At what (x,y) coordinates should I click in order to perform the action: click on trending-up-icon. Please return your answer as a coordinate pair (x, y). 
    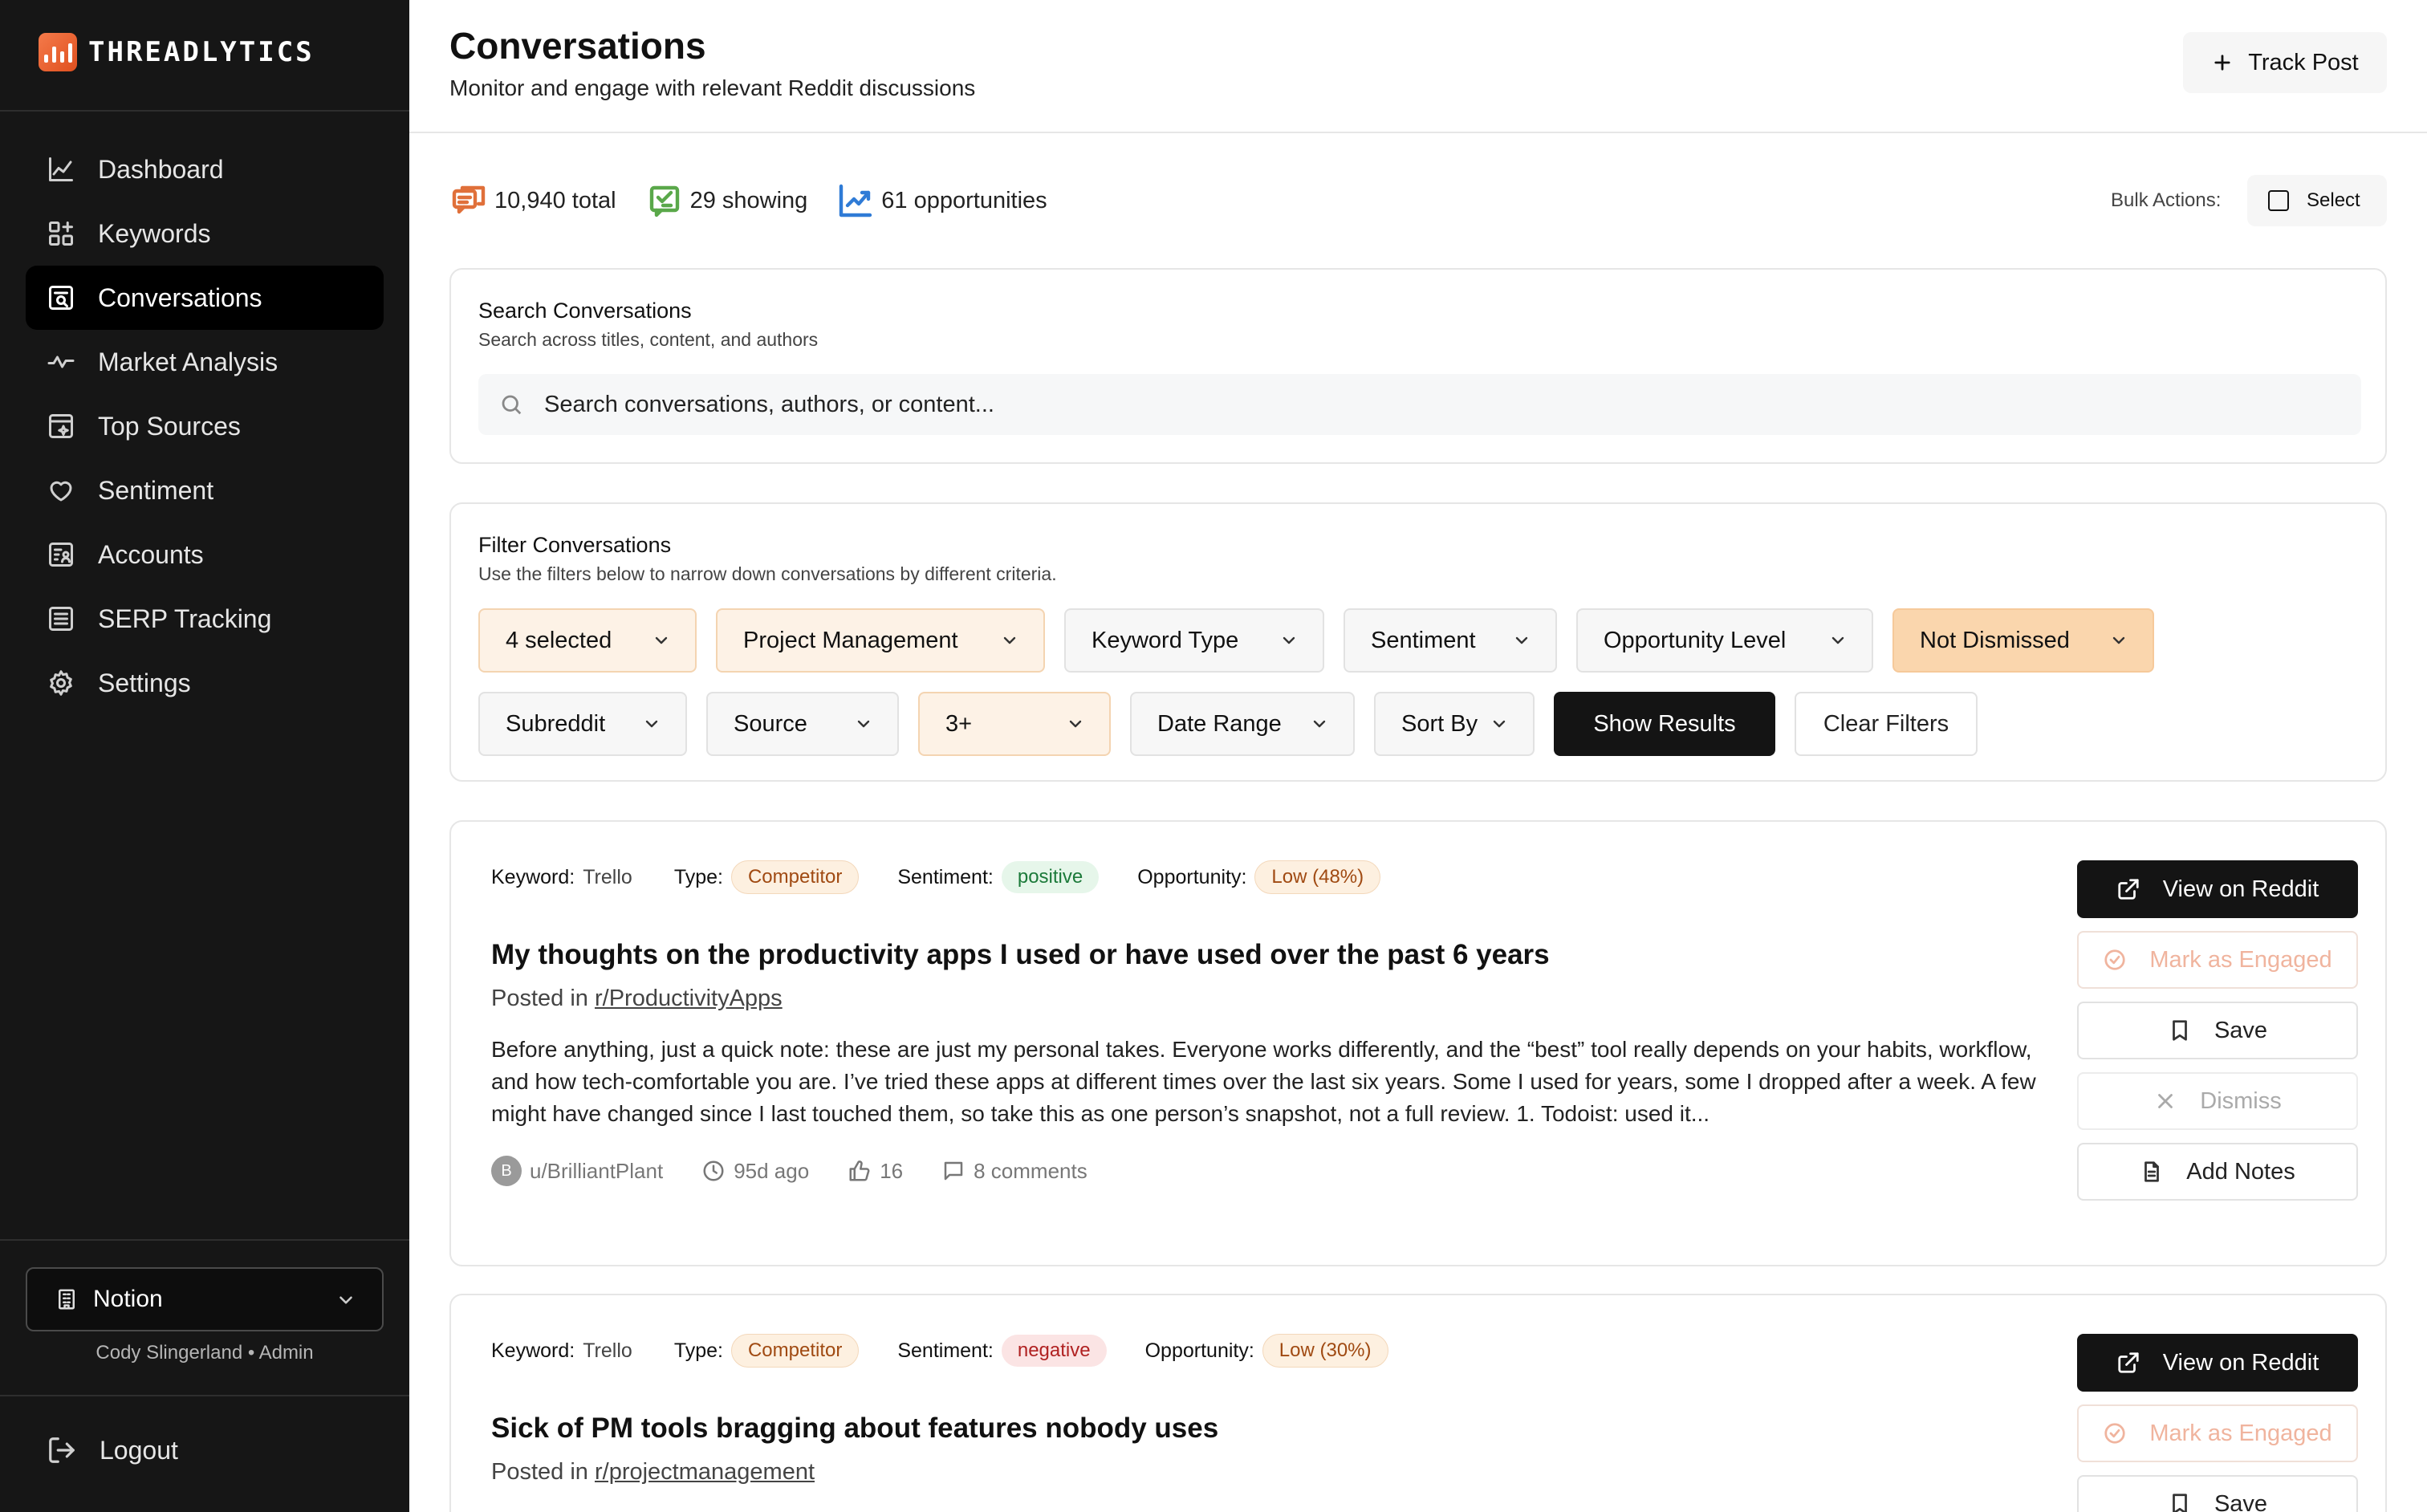
    Looking at the image, I should click on (856, 201).